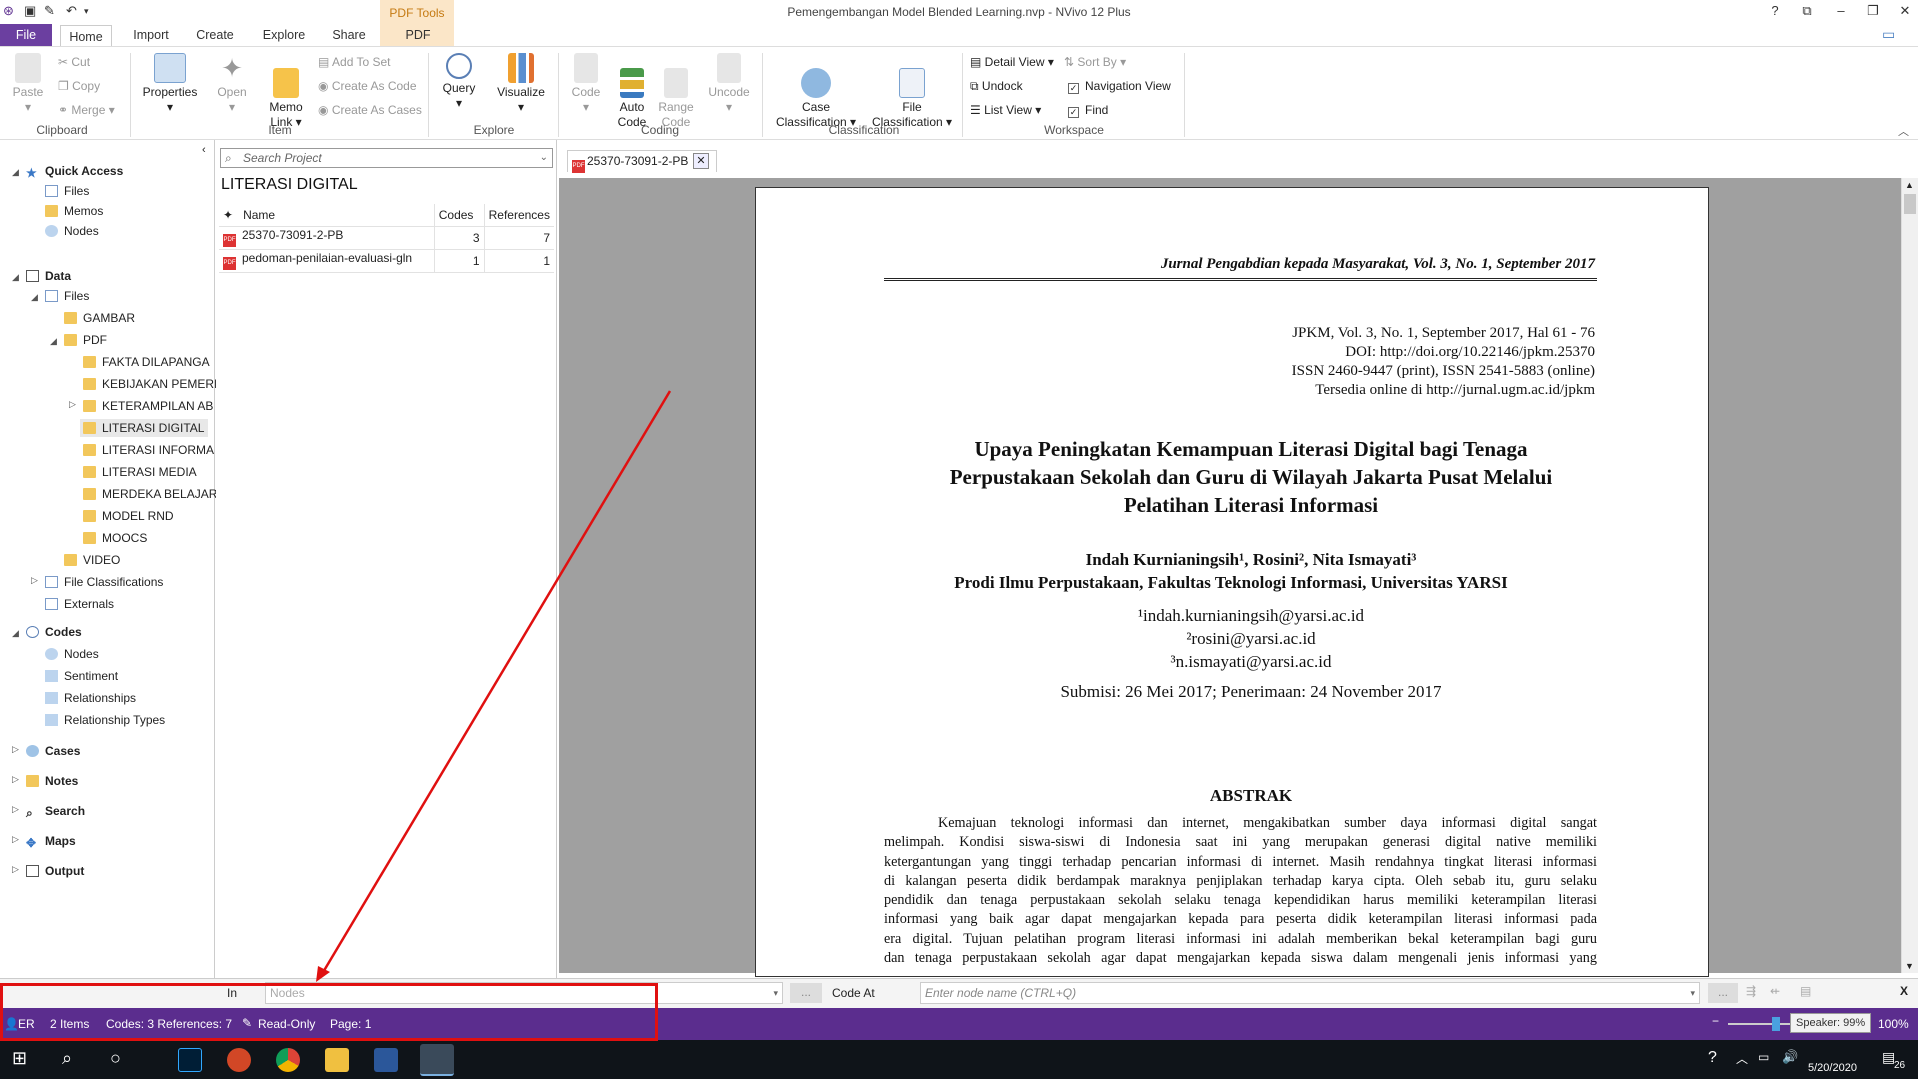 The height and width of the screenshot is (1079, 1918). I want to click on minimize-button: –, so click(1841, 10).